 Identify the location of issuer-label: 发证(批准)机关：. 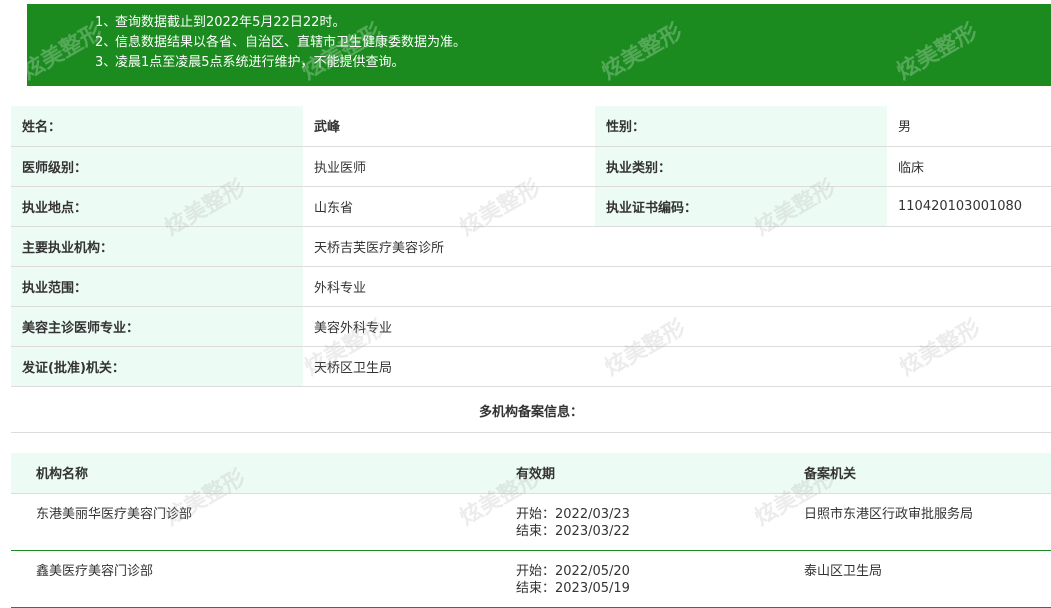
(157, 366).